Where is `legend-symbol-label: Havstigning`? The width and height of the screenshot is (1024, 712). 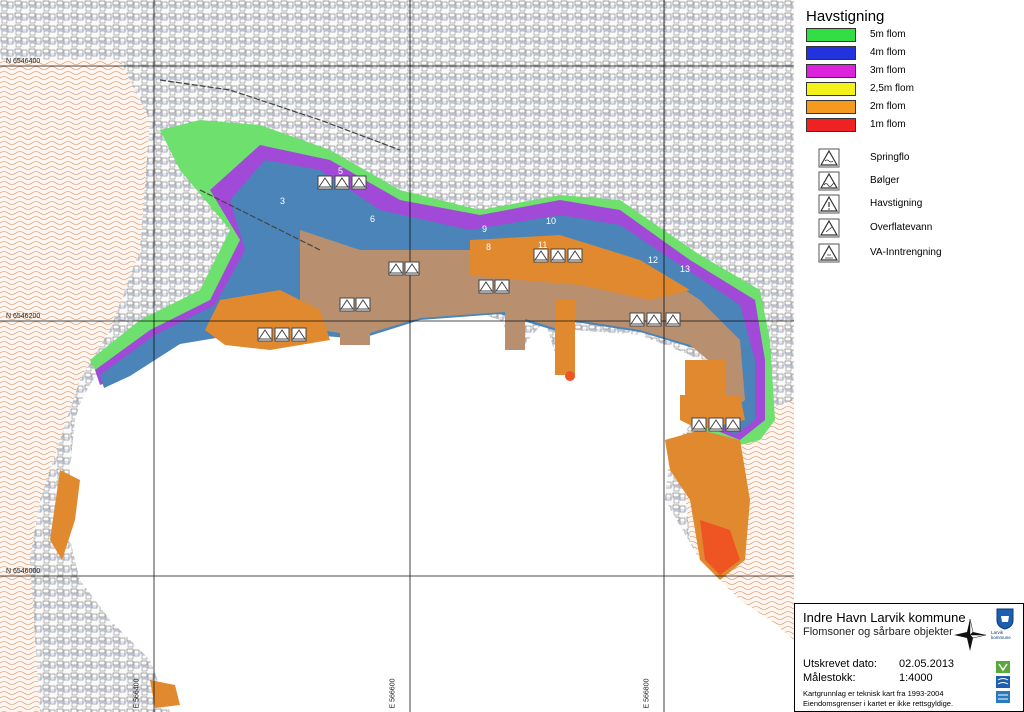
legend-symbol-label: Havstigning is located at coordinates (896, 203).